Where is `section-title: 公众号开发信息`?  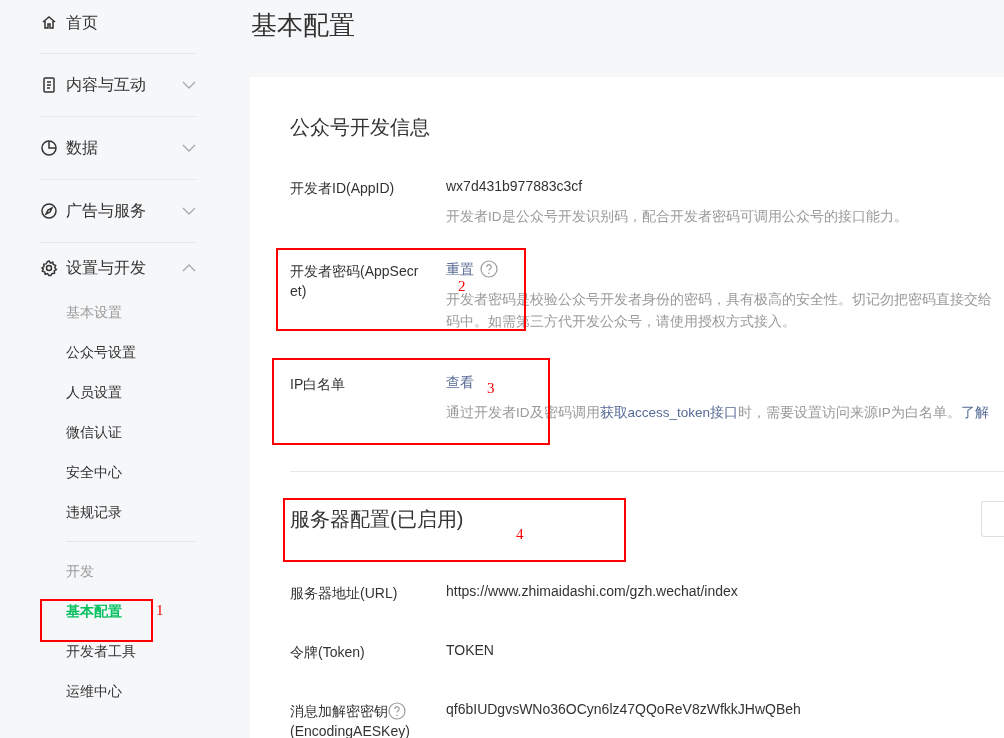 section-title: 公众号开发信息 is located at coordinates (360, 127).